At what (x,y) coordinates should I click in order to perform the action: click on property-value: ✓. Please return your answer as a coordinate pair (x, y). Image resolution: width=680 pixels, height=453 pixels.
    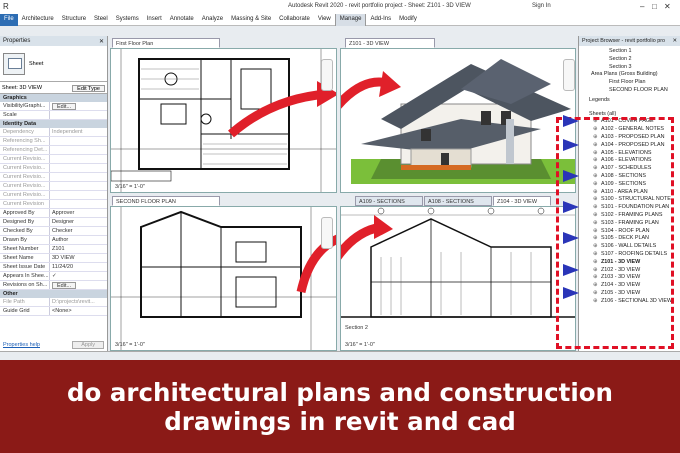
    Looking at the image, I should click on (78, 276).